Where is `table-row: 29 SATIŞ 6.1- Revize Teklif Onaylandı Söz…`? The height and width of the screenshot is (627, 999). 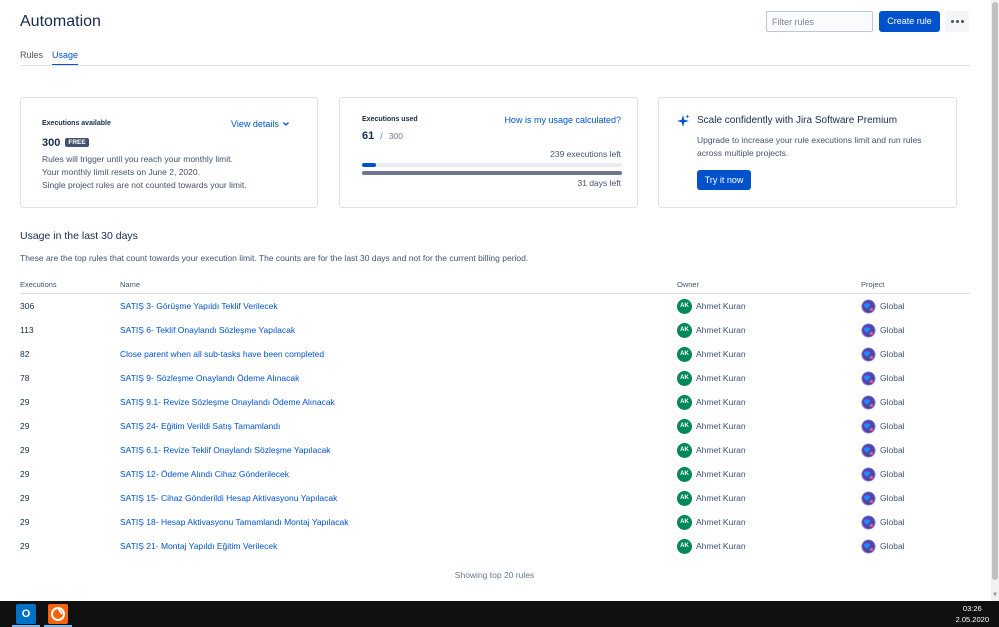
table-row: 29 SATIŞ 6.1- Revize Teklif Onaylandı Söz… is located at coordinates (499, 450).